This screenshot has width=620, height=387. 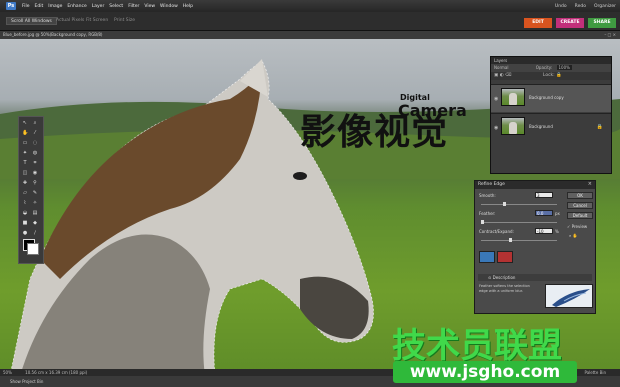 What do you see at coordinates (56, 372) in the screenshot?
I see `document-size: 10.56 cm x 16.39 cm (180 ppi)` at bounding box center [56, 372].